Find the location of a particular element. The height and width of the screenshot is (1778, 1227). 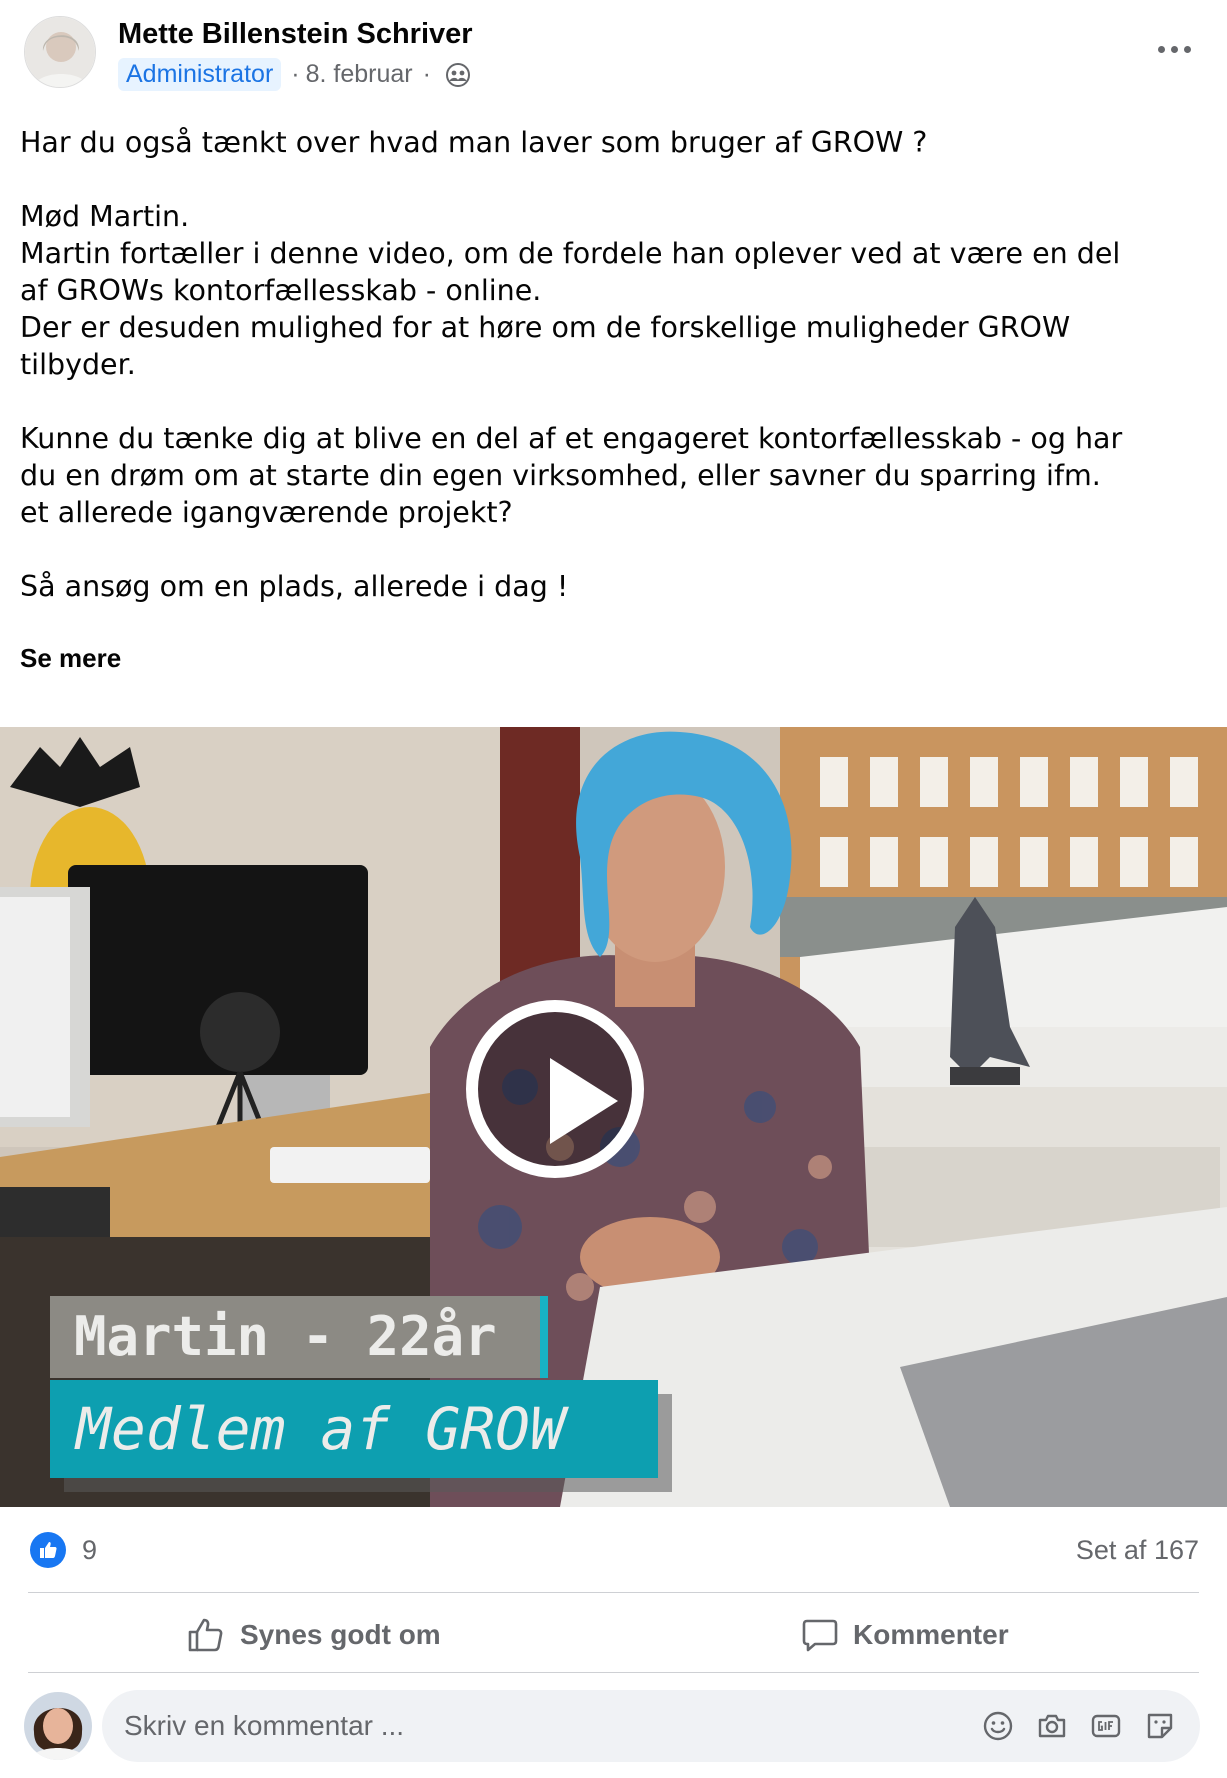

author-name: Mette Billenstein Schriver is located at coordinates (295, 34).